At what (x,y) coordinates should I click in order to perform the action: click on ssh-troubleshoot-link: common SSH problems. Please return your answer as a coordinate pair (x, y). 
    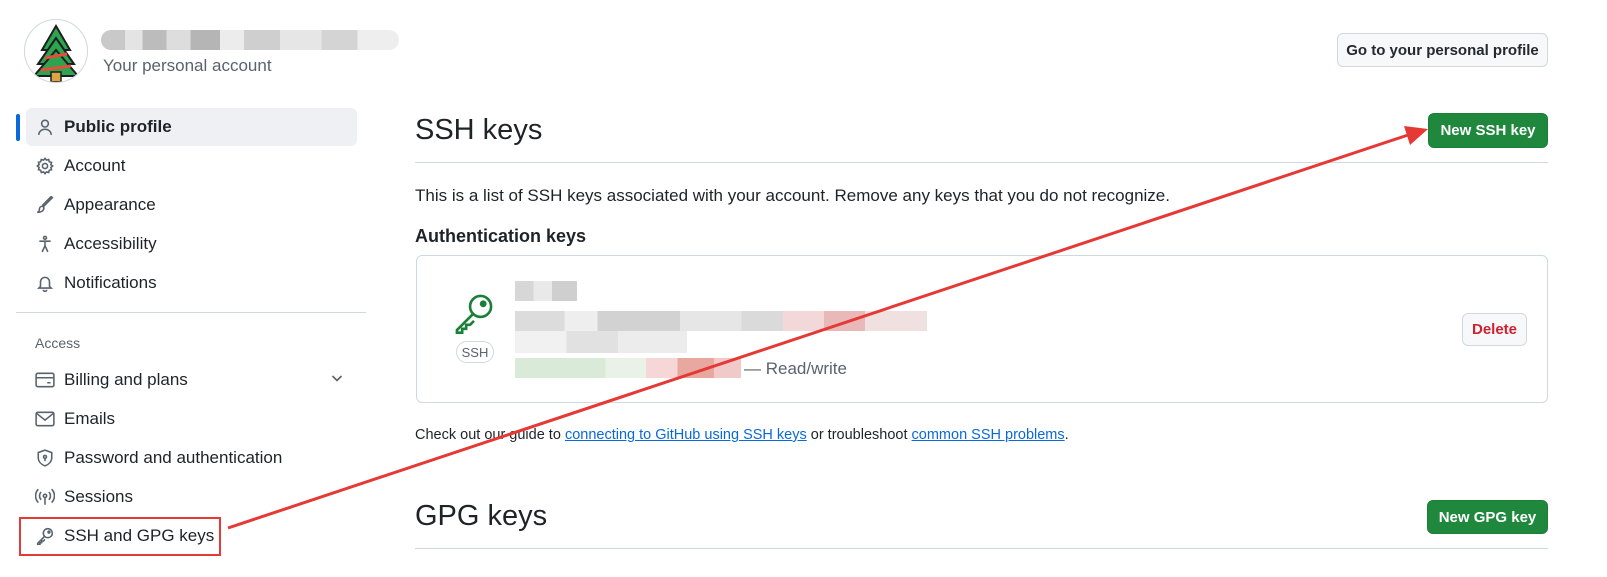
    Looking at the image, I should click on (988, 435).